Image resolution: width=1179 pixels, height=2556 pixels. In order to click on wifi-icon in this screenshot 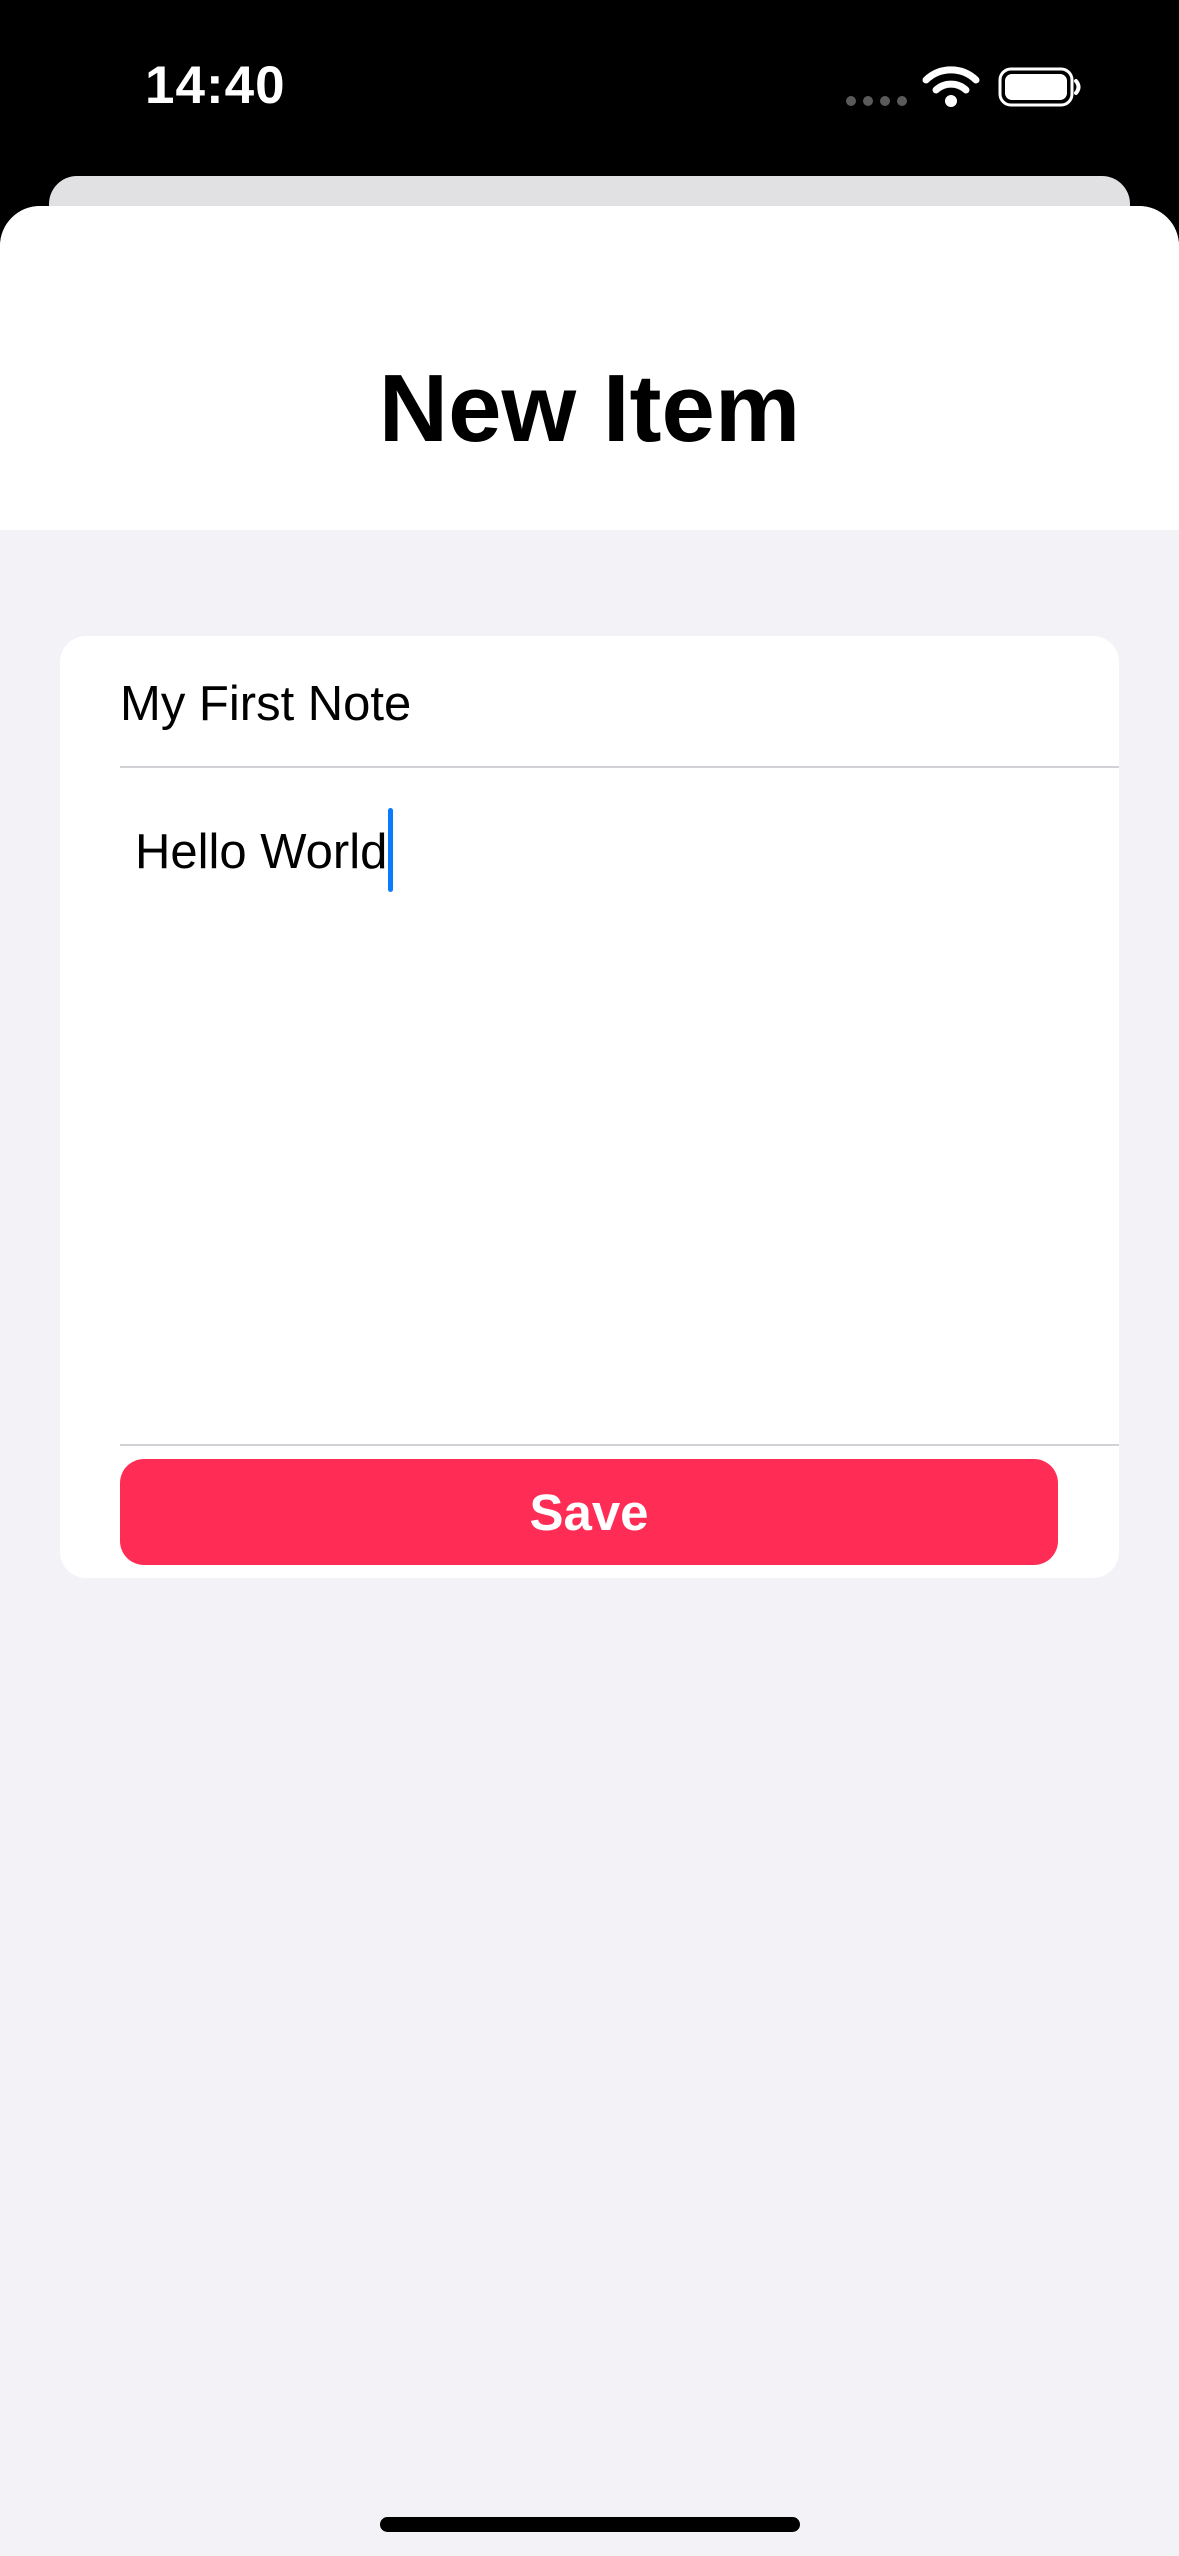, I will do `click(951, 86)`.